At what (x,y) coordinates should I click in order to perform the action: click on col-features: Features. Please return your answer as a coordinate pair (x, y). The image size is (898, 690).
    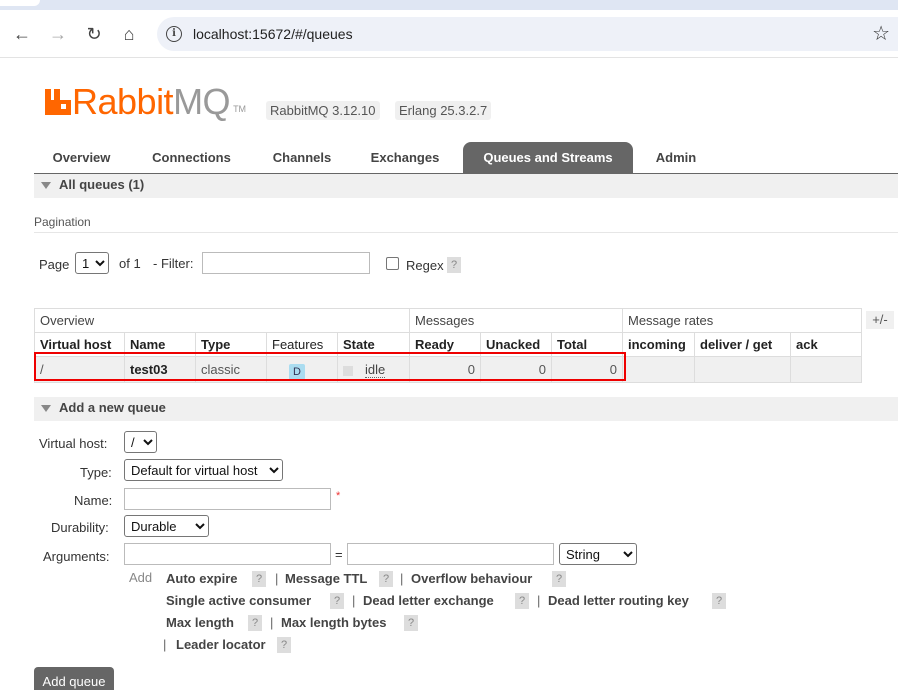
    Looking at the image, I should click on (302, 344).